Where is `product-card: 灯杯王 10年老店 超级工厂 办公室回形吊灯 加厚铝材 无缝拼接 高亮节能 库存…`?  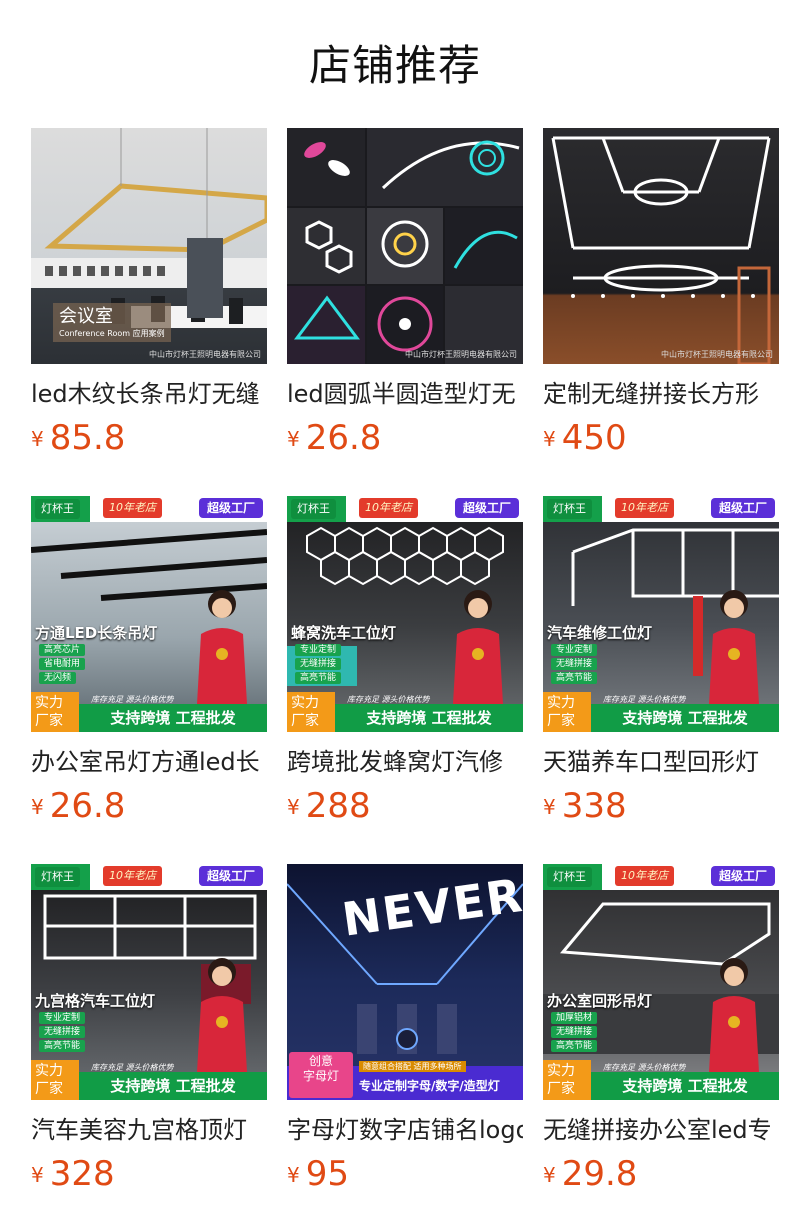
product-card: 灯杯王 10年老店 超级工厂 办公室回形吊灯 加厚铝材 无缝拼接 高亮节能 库存… is located at coordinates (661, 1048).